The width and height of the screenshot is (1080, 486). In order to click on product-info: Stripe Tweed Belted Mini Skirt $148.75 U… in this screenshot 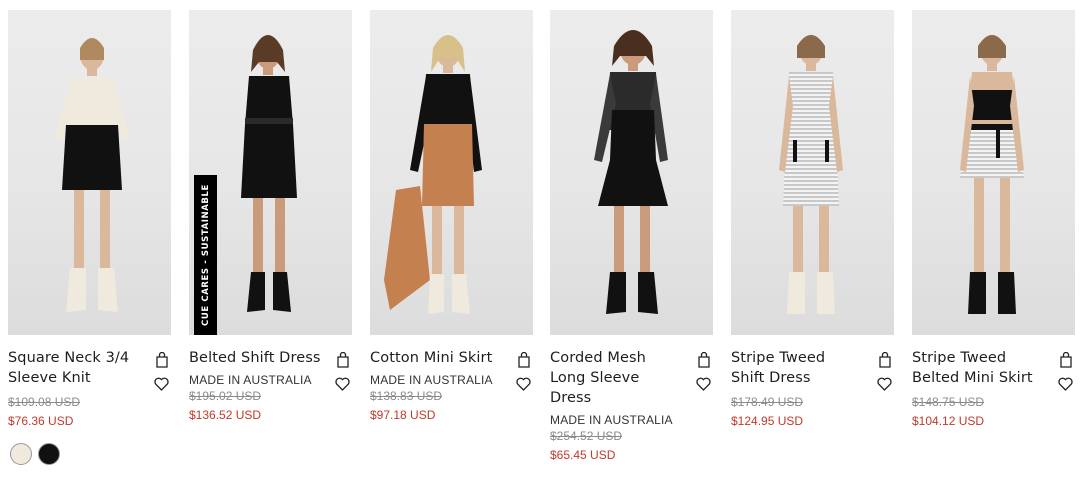, I will do `click(993, 389)`.